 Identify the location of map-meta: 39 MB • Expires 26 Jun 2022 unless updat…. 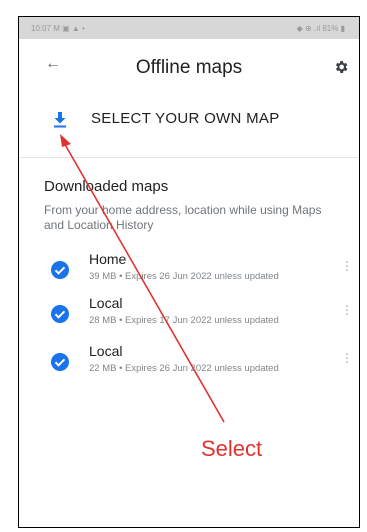
(184, 276).